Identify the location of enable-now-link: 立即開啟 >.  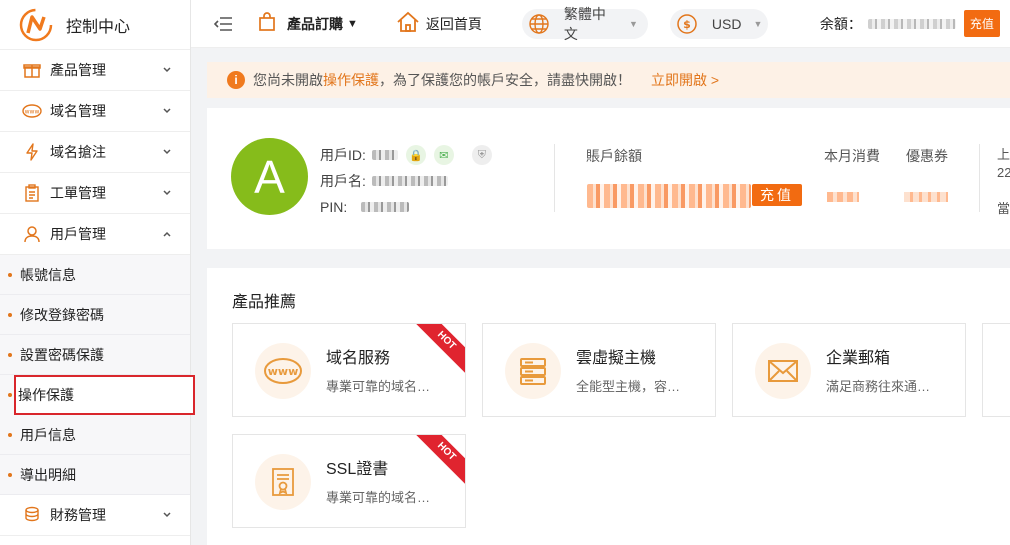
(685, 80).